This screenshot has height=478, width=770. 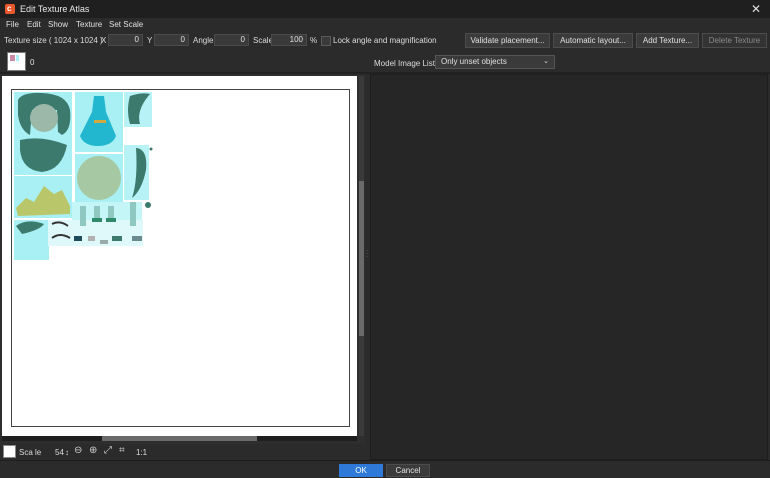 I want to click on y-input: 0, so click(x=171, y=40).